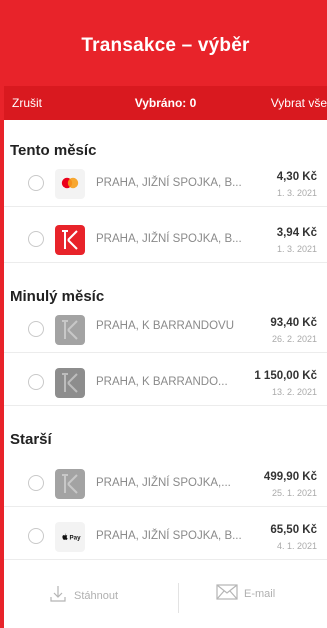 The height and width of the screenshot is (628, 327). What do you see at coordinates (76, 537) in the screenshot?
I see `svg-text: Pay` at bounding box center [76, 537].